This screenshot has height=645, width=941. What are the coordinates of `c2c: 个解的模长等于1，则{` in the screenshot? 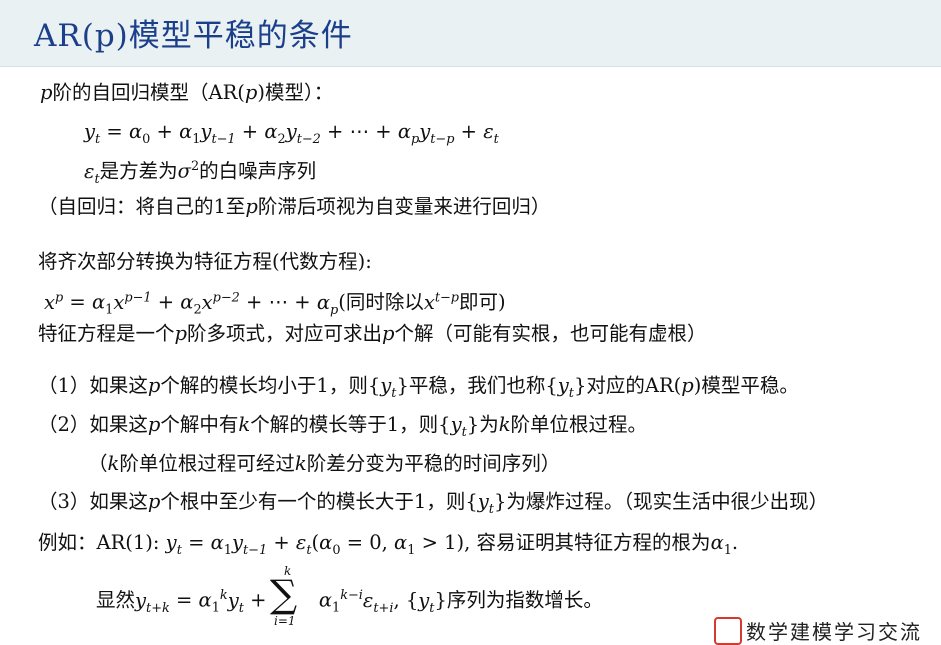 It's located at (350, 424).